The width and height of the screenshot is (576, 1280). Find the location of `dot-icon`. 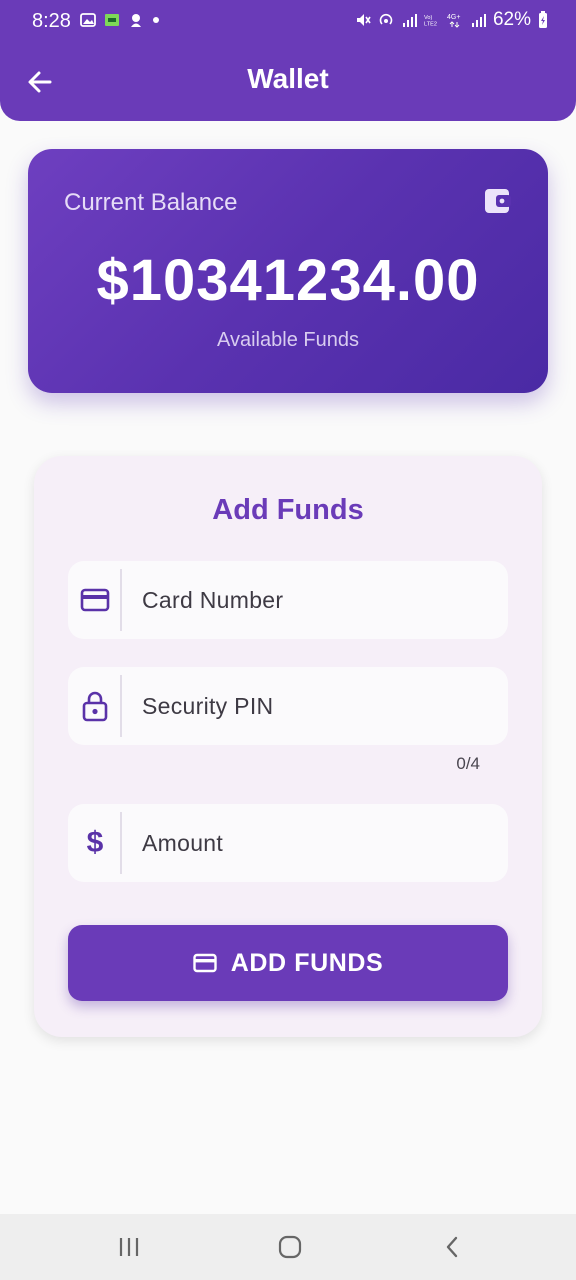

dot-icon is located at coordinates (156, 20).